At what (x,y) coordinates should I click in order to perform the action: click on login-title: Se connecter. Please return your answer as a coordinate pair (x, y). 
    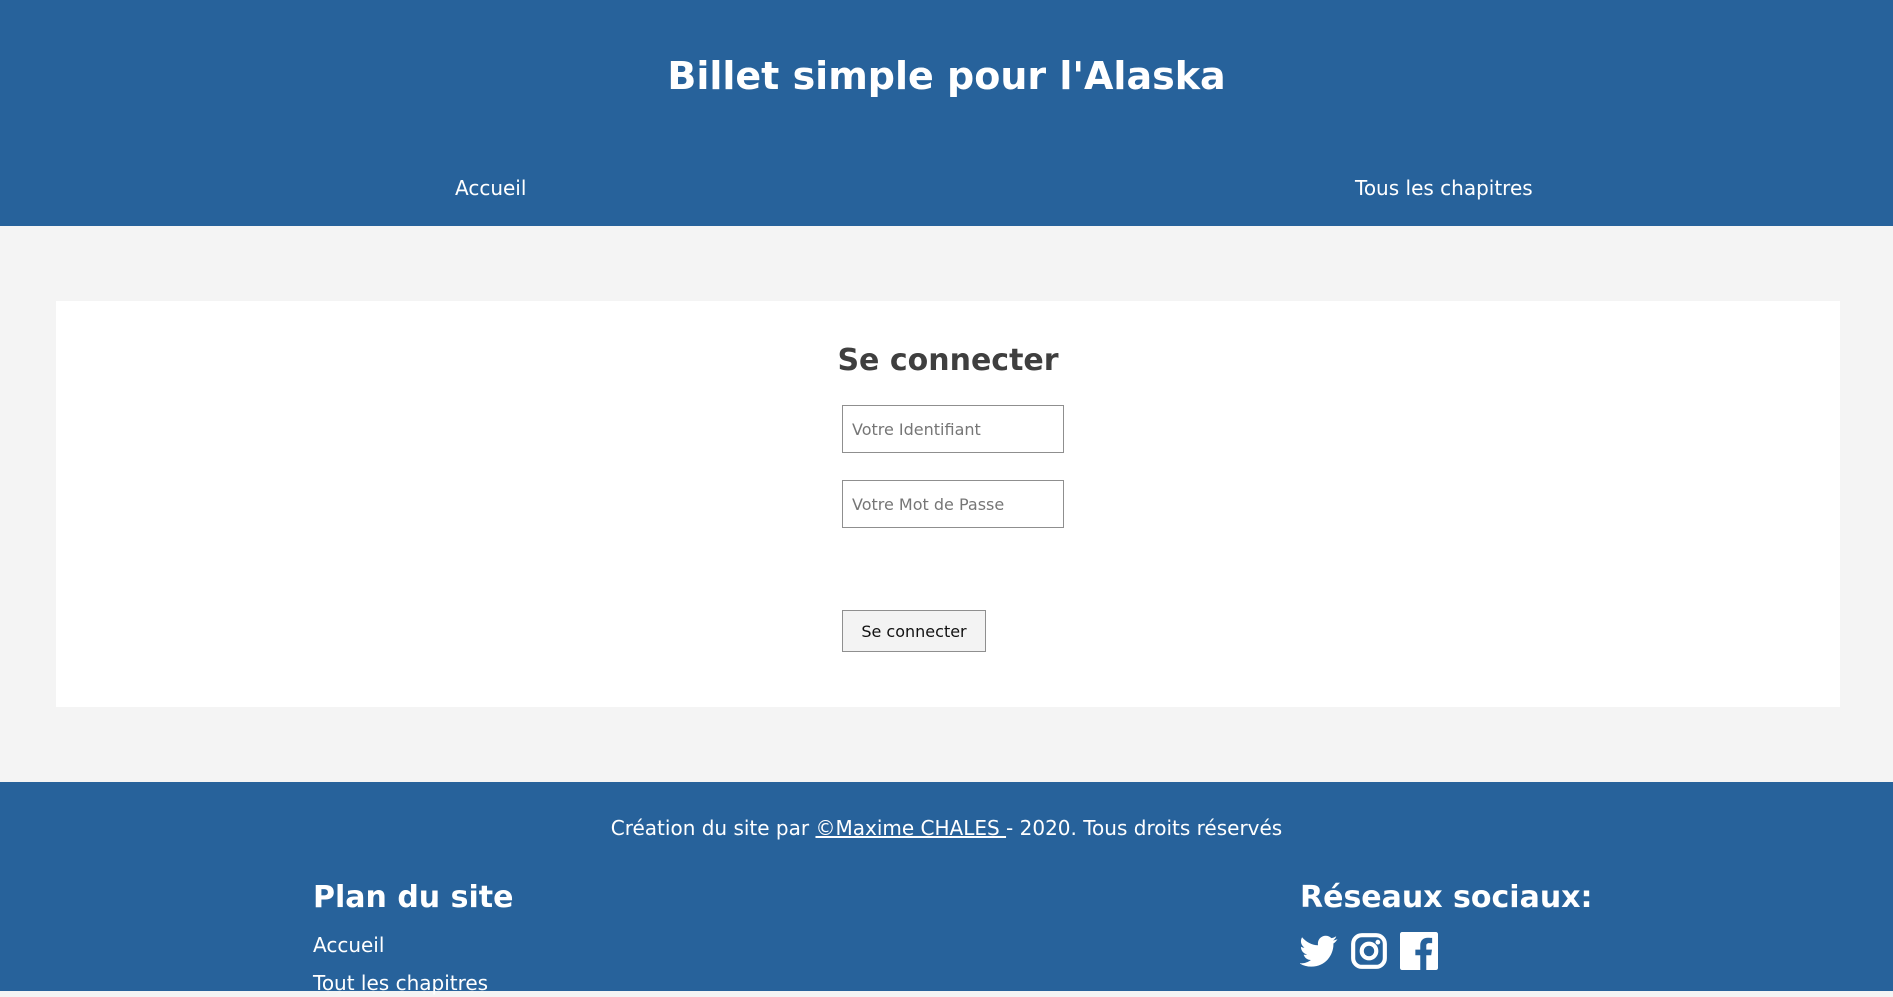
    Looking at the image, I should click on (948, 360).